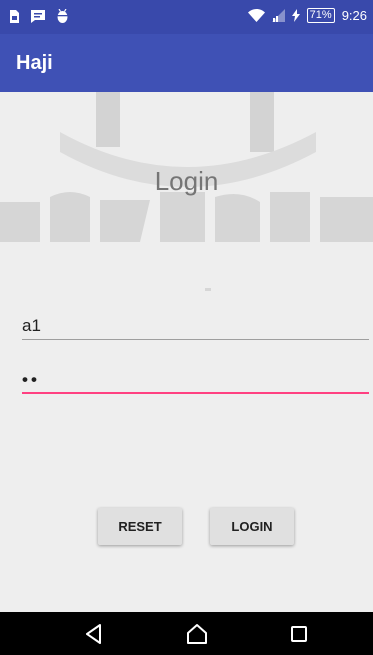 The image size is (373, 655). I want to click on password-underline-focused, so click(195, 393).